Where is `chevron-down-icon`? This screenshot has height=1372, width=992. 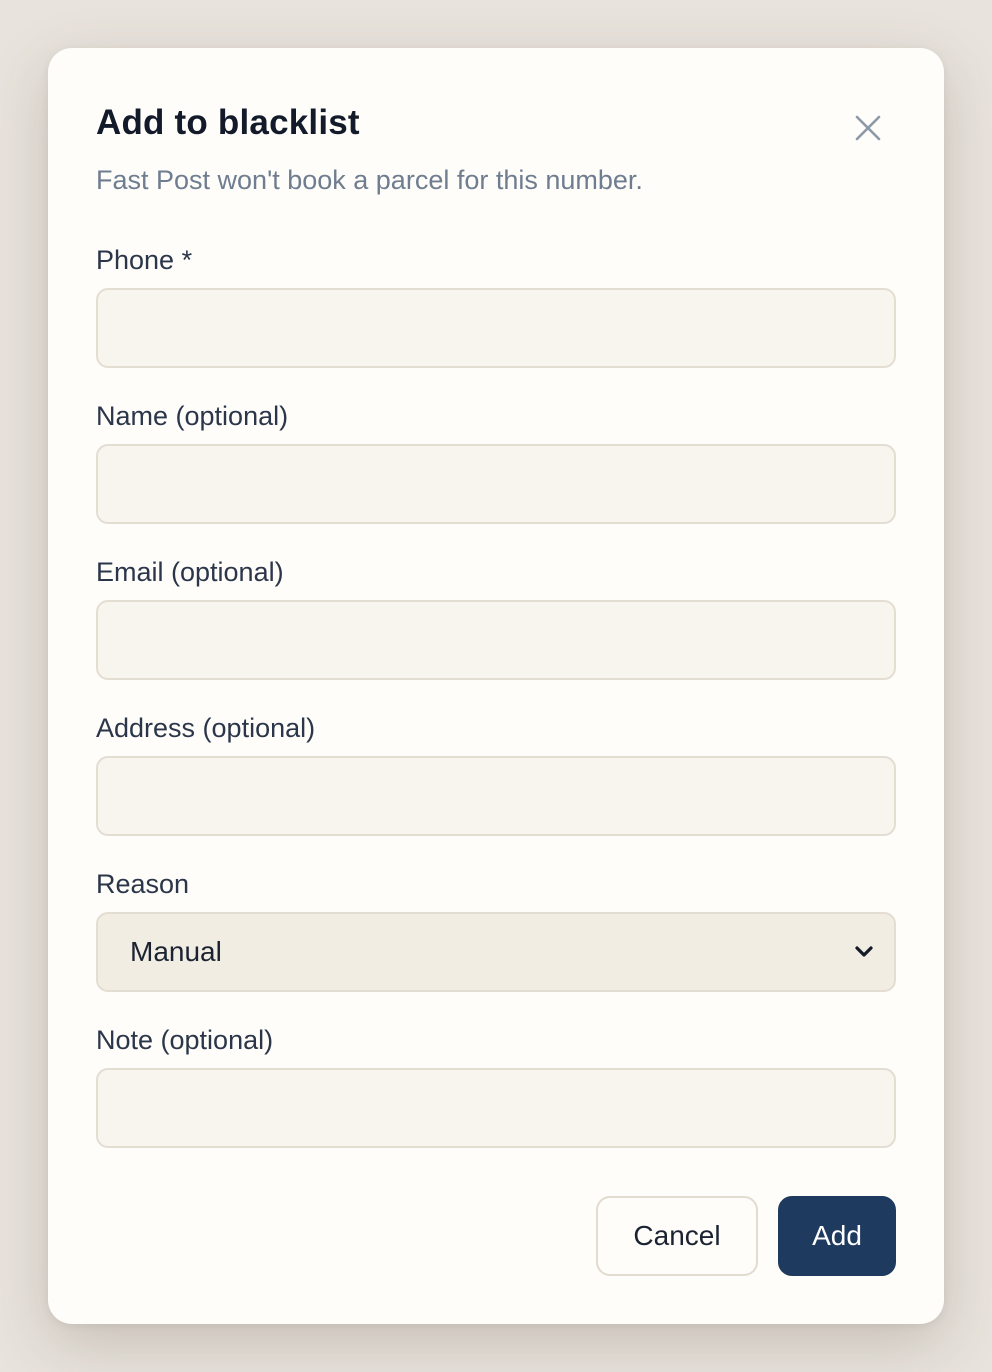 chevron-down-icon is located at coordinates (864, 952).